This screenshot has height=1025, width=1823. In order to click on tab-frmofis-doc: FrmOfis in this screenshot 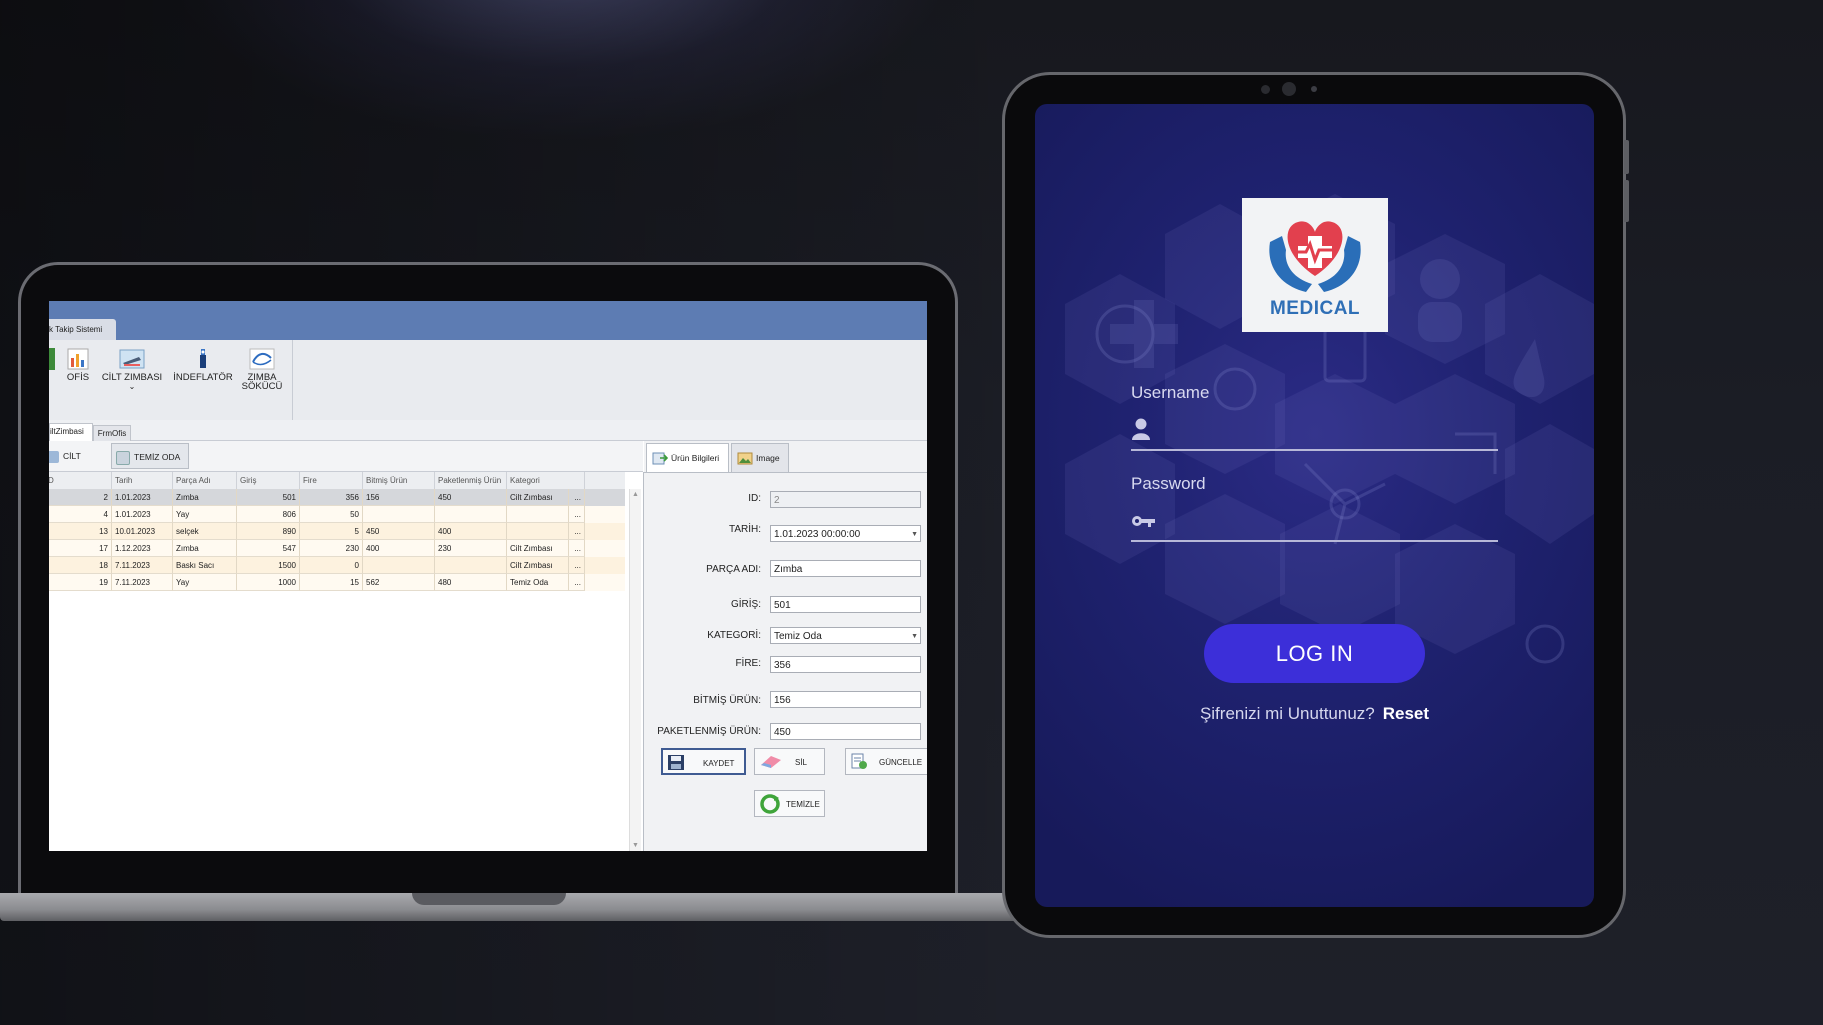, I will do `click(112, 433)`.